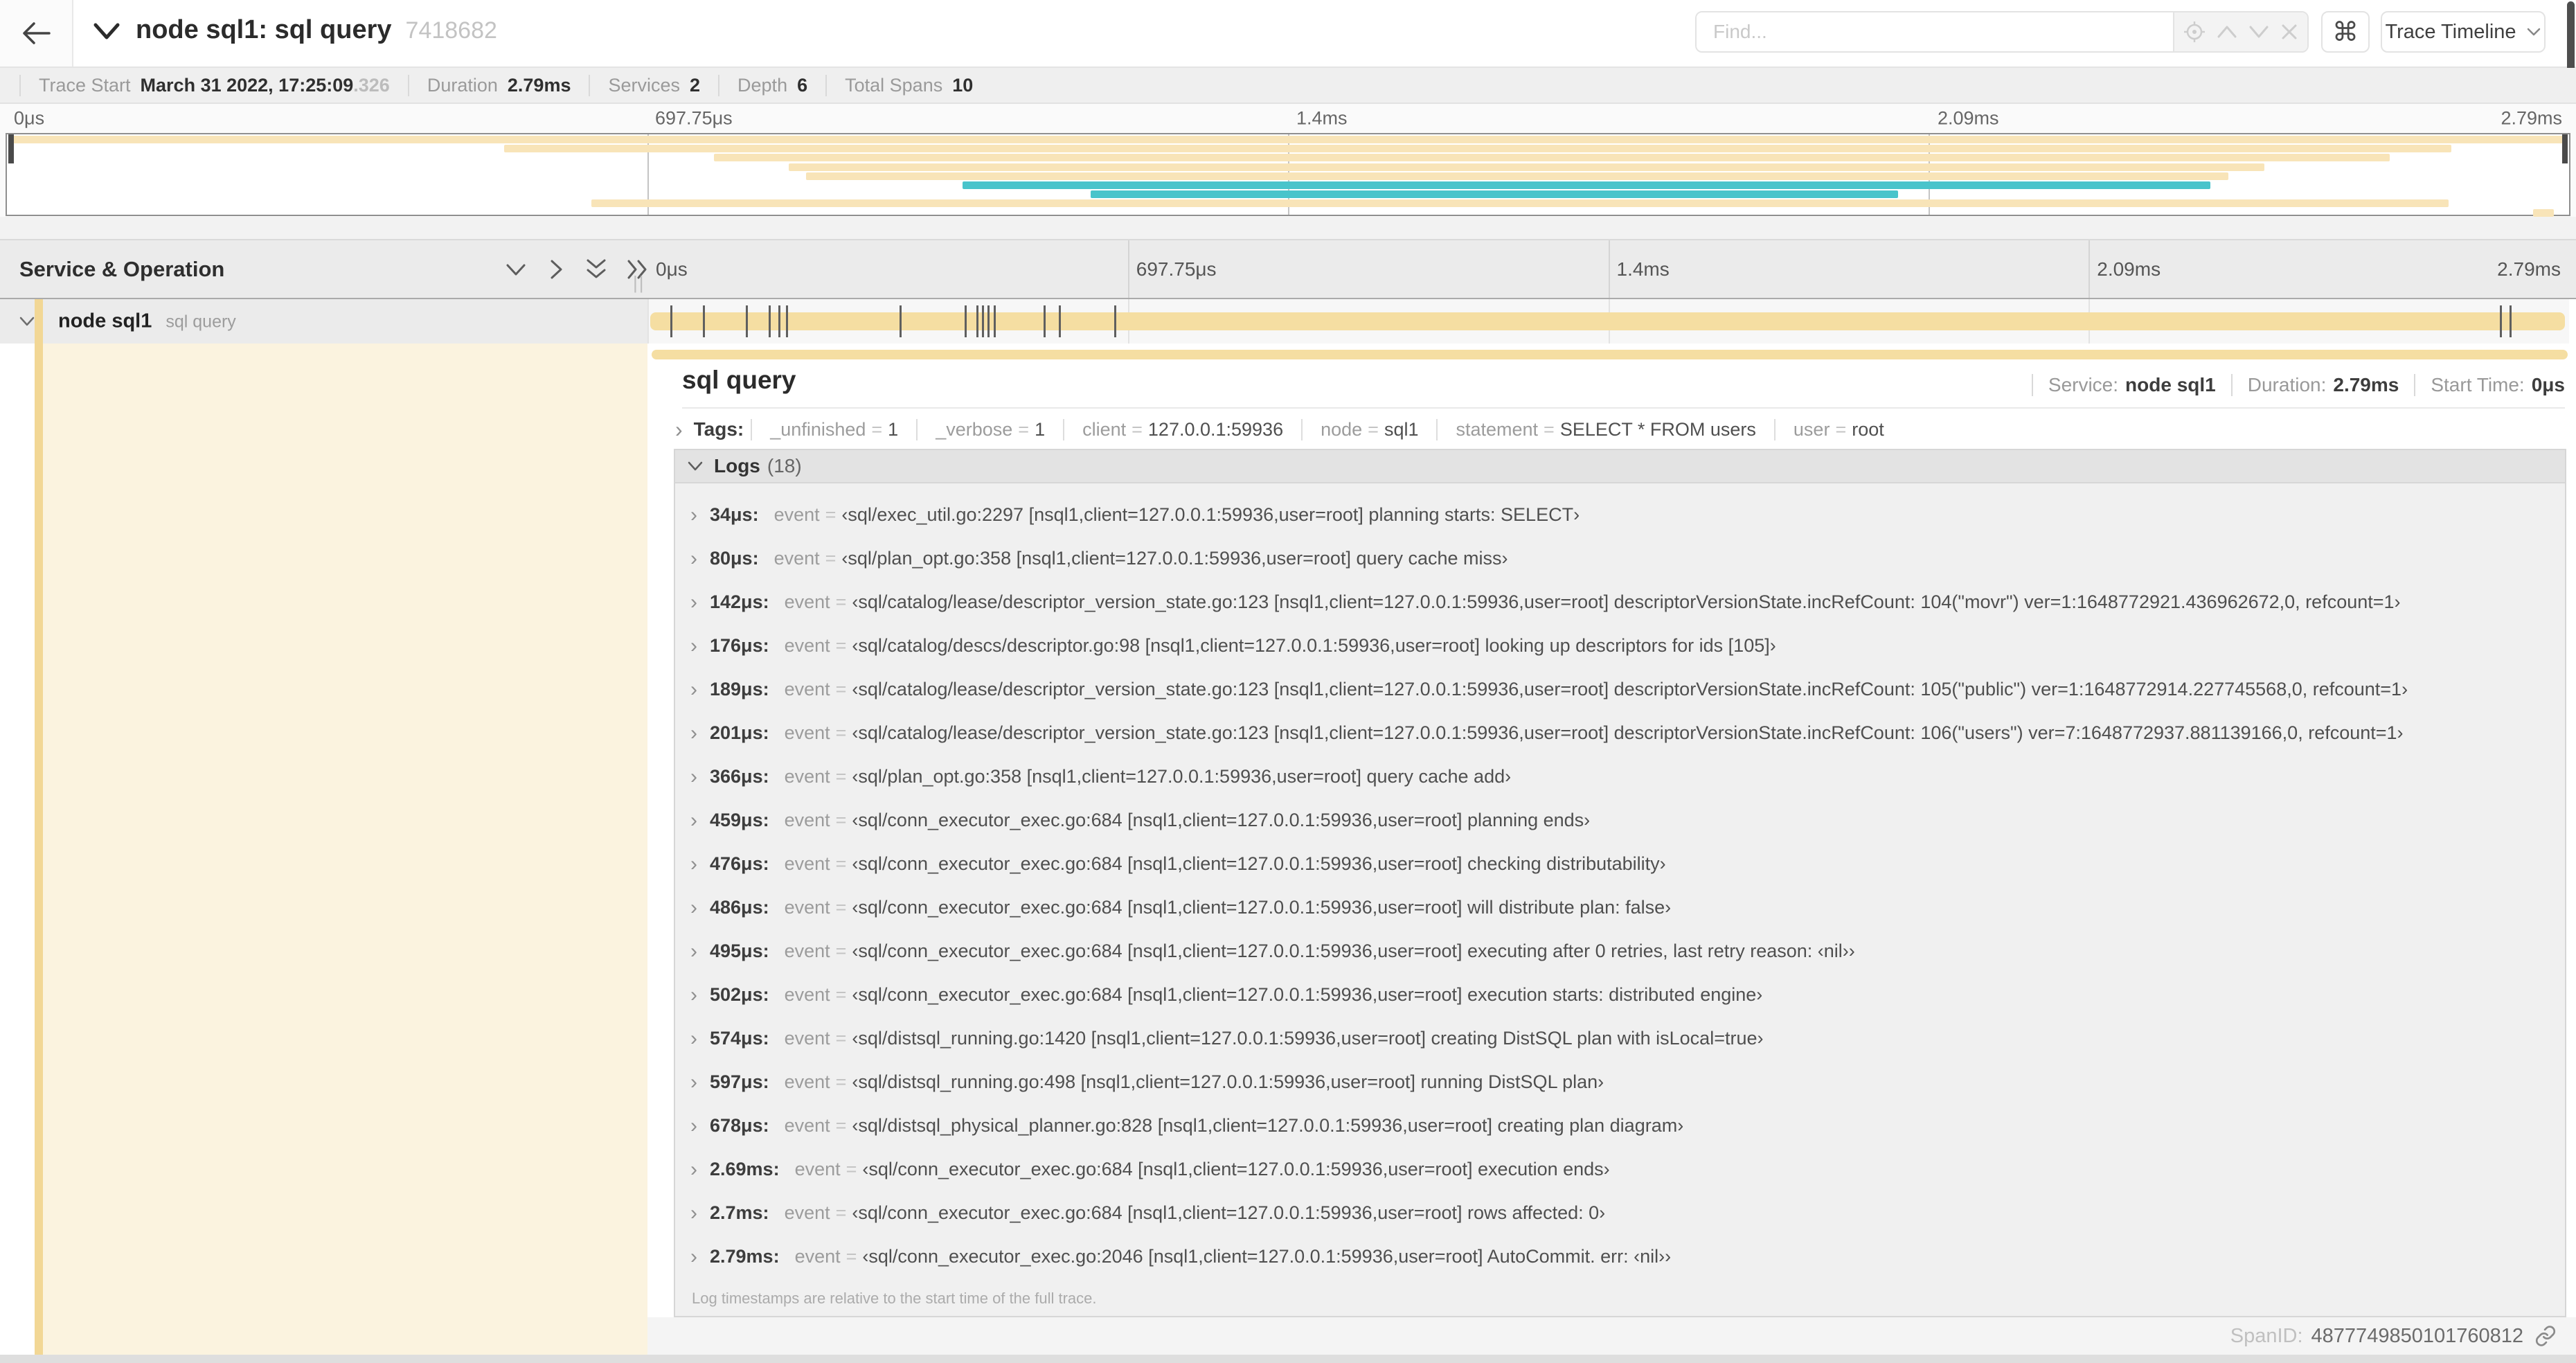  Describe the element at coordinates (37, 33) in the screenshot. I see `back-button` at that location.